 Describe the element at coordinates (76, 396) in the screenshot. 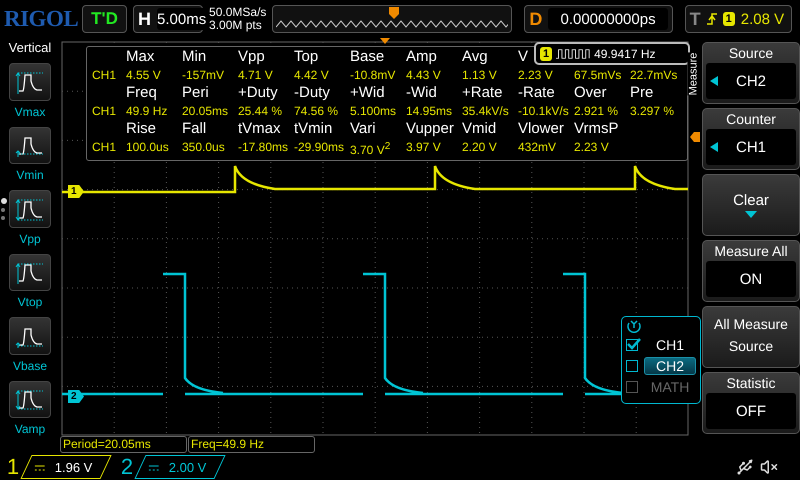

I see `channel-marker: 2` at that location.